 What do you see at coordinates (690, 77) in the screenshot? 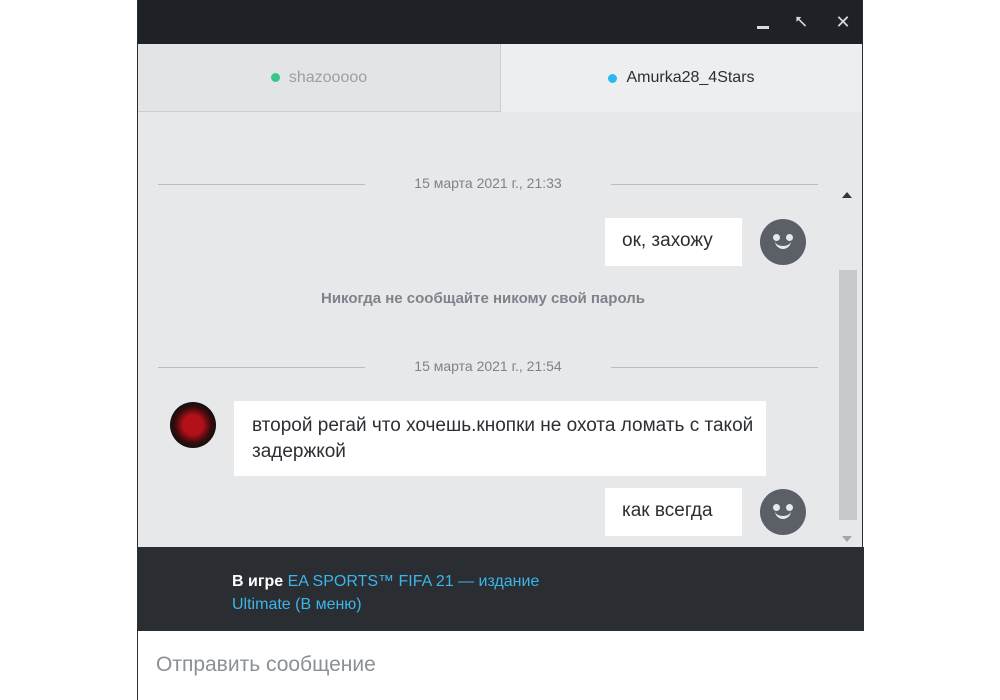
I see `tab-label: Amurka28_4Stars` at bounding box center [690, 77].